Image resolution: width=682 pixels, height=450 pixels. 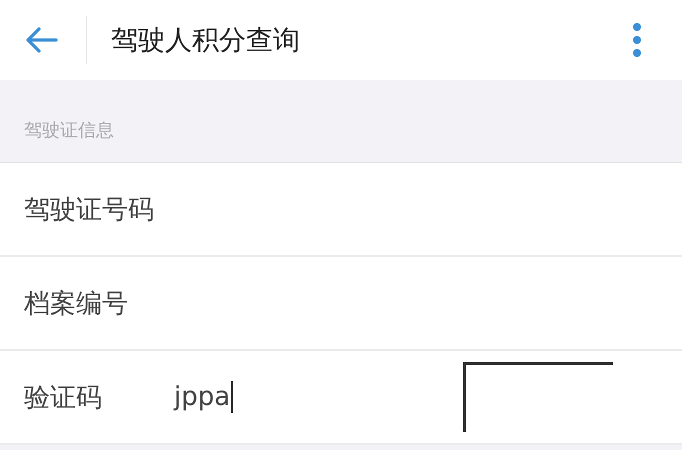 I want to click on more-menu-button, so click(x=637, y=40).